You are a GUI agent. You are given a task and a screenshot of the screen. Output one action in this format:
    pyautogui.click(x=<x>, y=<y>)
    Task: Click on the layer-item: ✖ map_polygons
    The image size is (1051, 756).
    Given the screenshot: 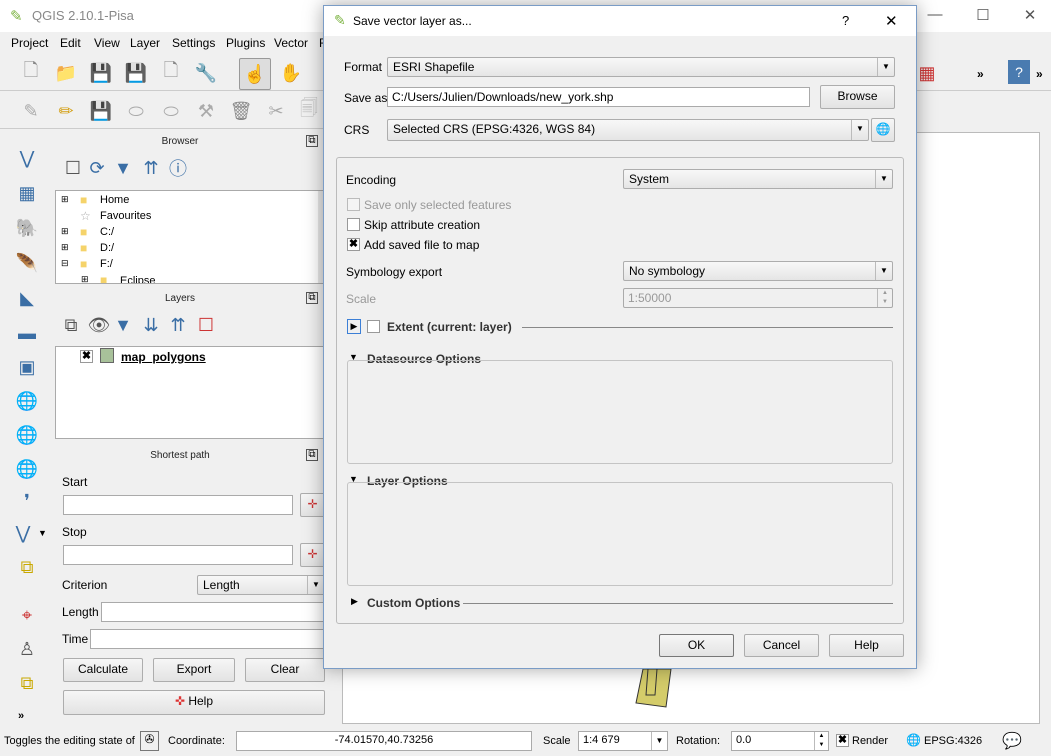 What is the action you would take?
    pyautogui.click(x=192, y=356)
    